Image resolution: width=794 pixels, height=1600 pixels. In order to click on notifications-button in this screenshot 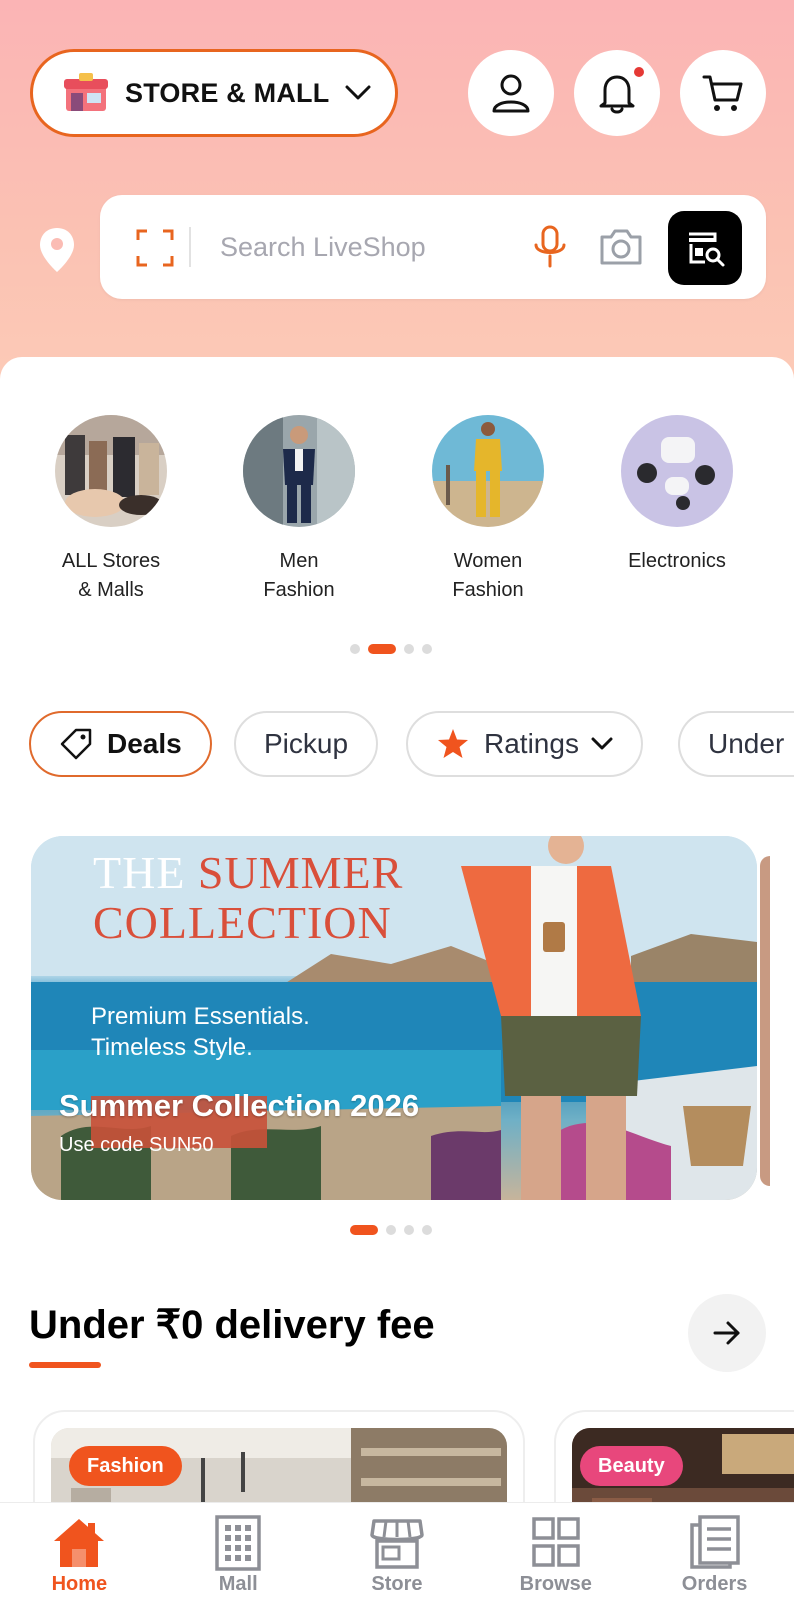, I will do `click(617, 93)`.